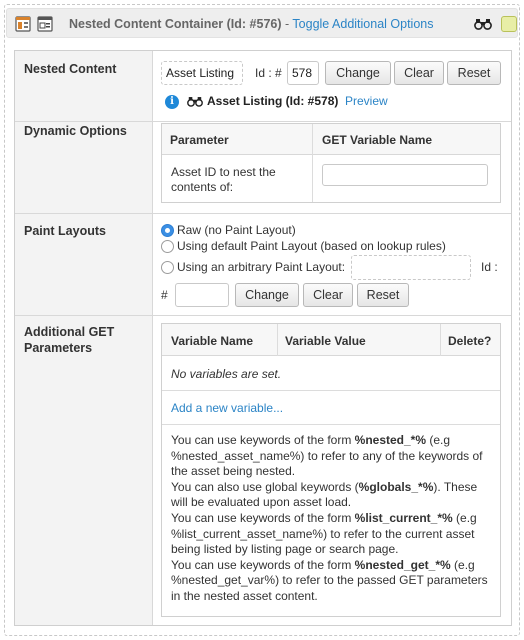 The image size is (524, 640). Describe the element at coordinates (509, 24) in the screenshot. I see `status-square-icon` at that location.